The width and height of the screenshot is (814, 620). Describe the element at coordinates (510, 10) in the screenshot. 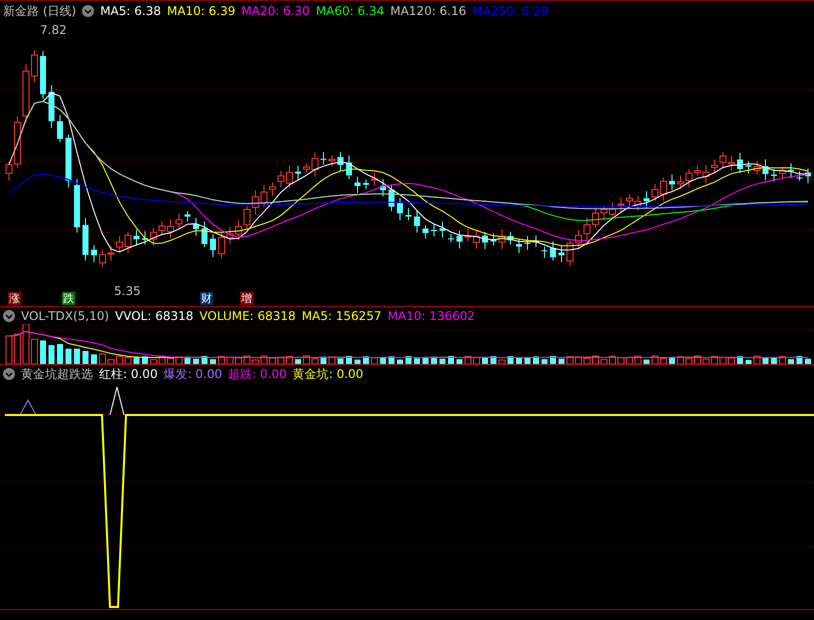

I see `ma-reading: MA250: 6.29` at that location.